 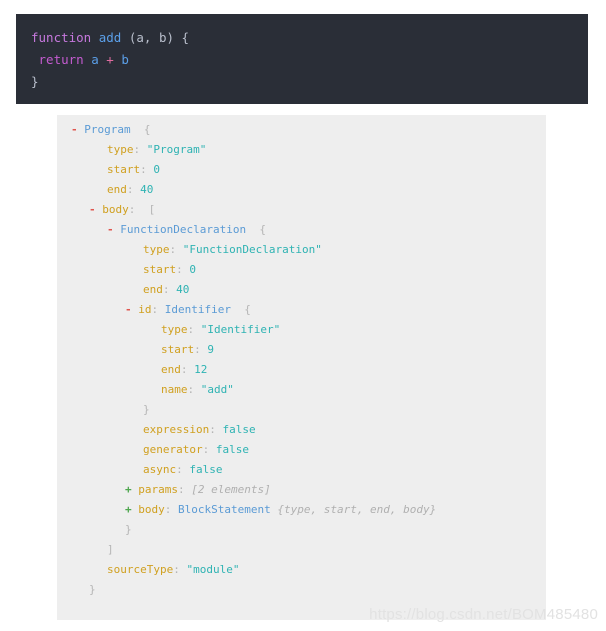 What do you see at coordinates (173, 449) in the screenshot?
I see `ast-property-key: generator` at bounding box center [173, 449].